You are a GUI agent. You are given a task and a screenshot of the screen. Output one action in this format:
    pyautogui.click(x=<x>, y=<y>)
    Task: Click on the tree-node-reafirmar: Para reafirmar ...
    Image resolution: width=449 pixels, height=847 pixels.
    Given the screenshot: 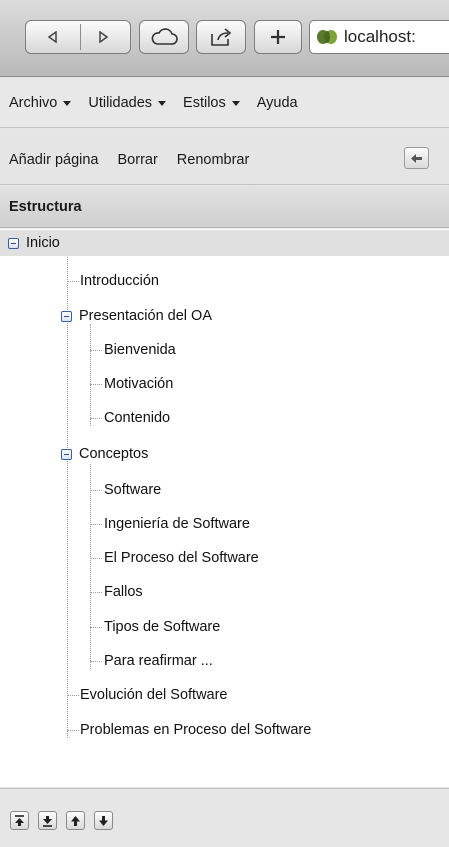 What is the action you would take?
    pyautogui.click(x=158, y=661)
    